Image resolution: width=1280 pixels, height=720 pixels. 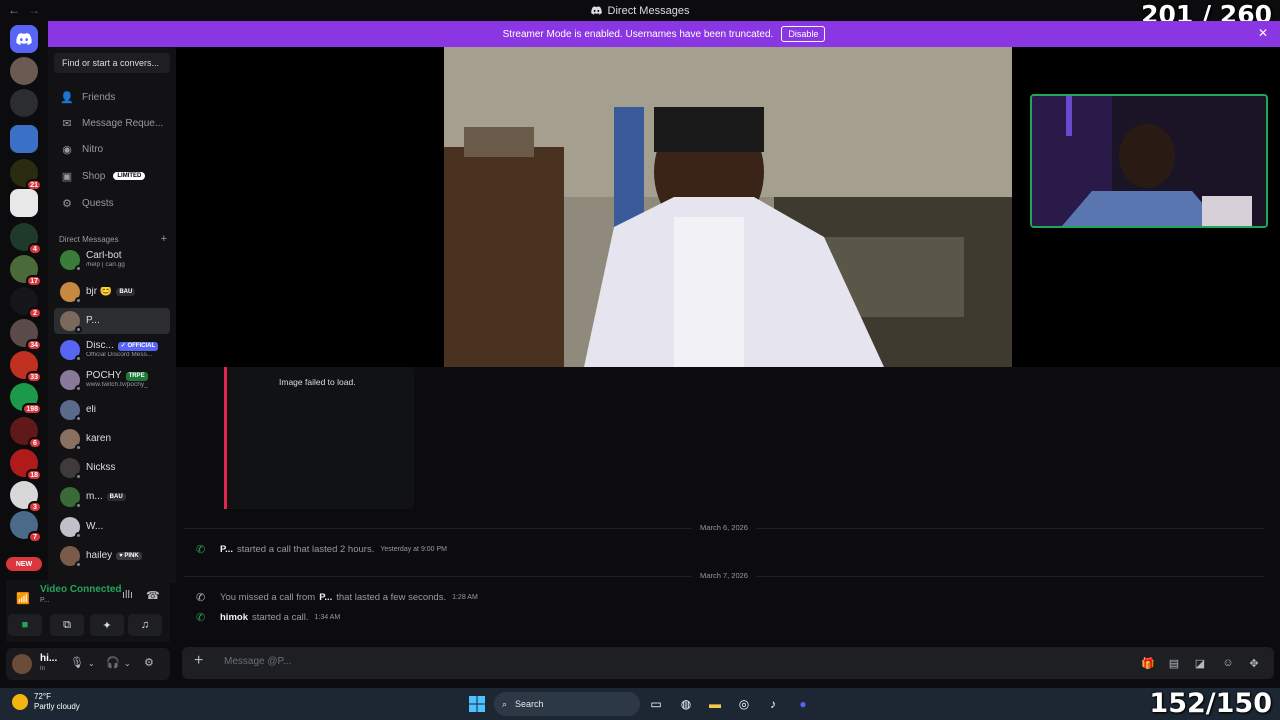 What do you see at coordinates (268, 597) in the screenshot?
I see `message-prefix: You missed a call from` at bounding box center [268, 597].